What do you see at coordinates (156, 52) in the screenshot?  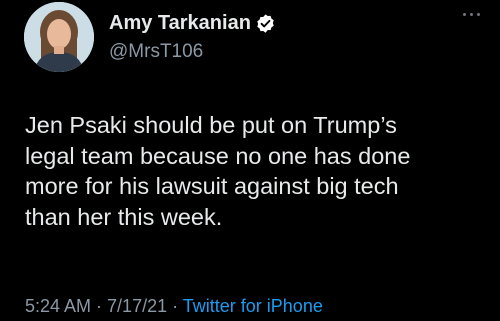 I see `author-handle: @MrsT106` at bounding box center [156, 52].